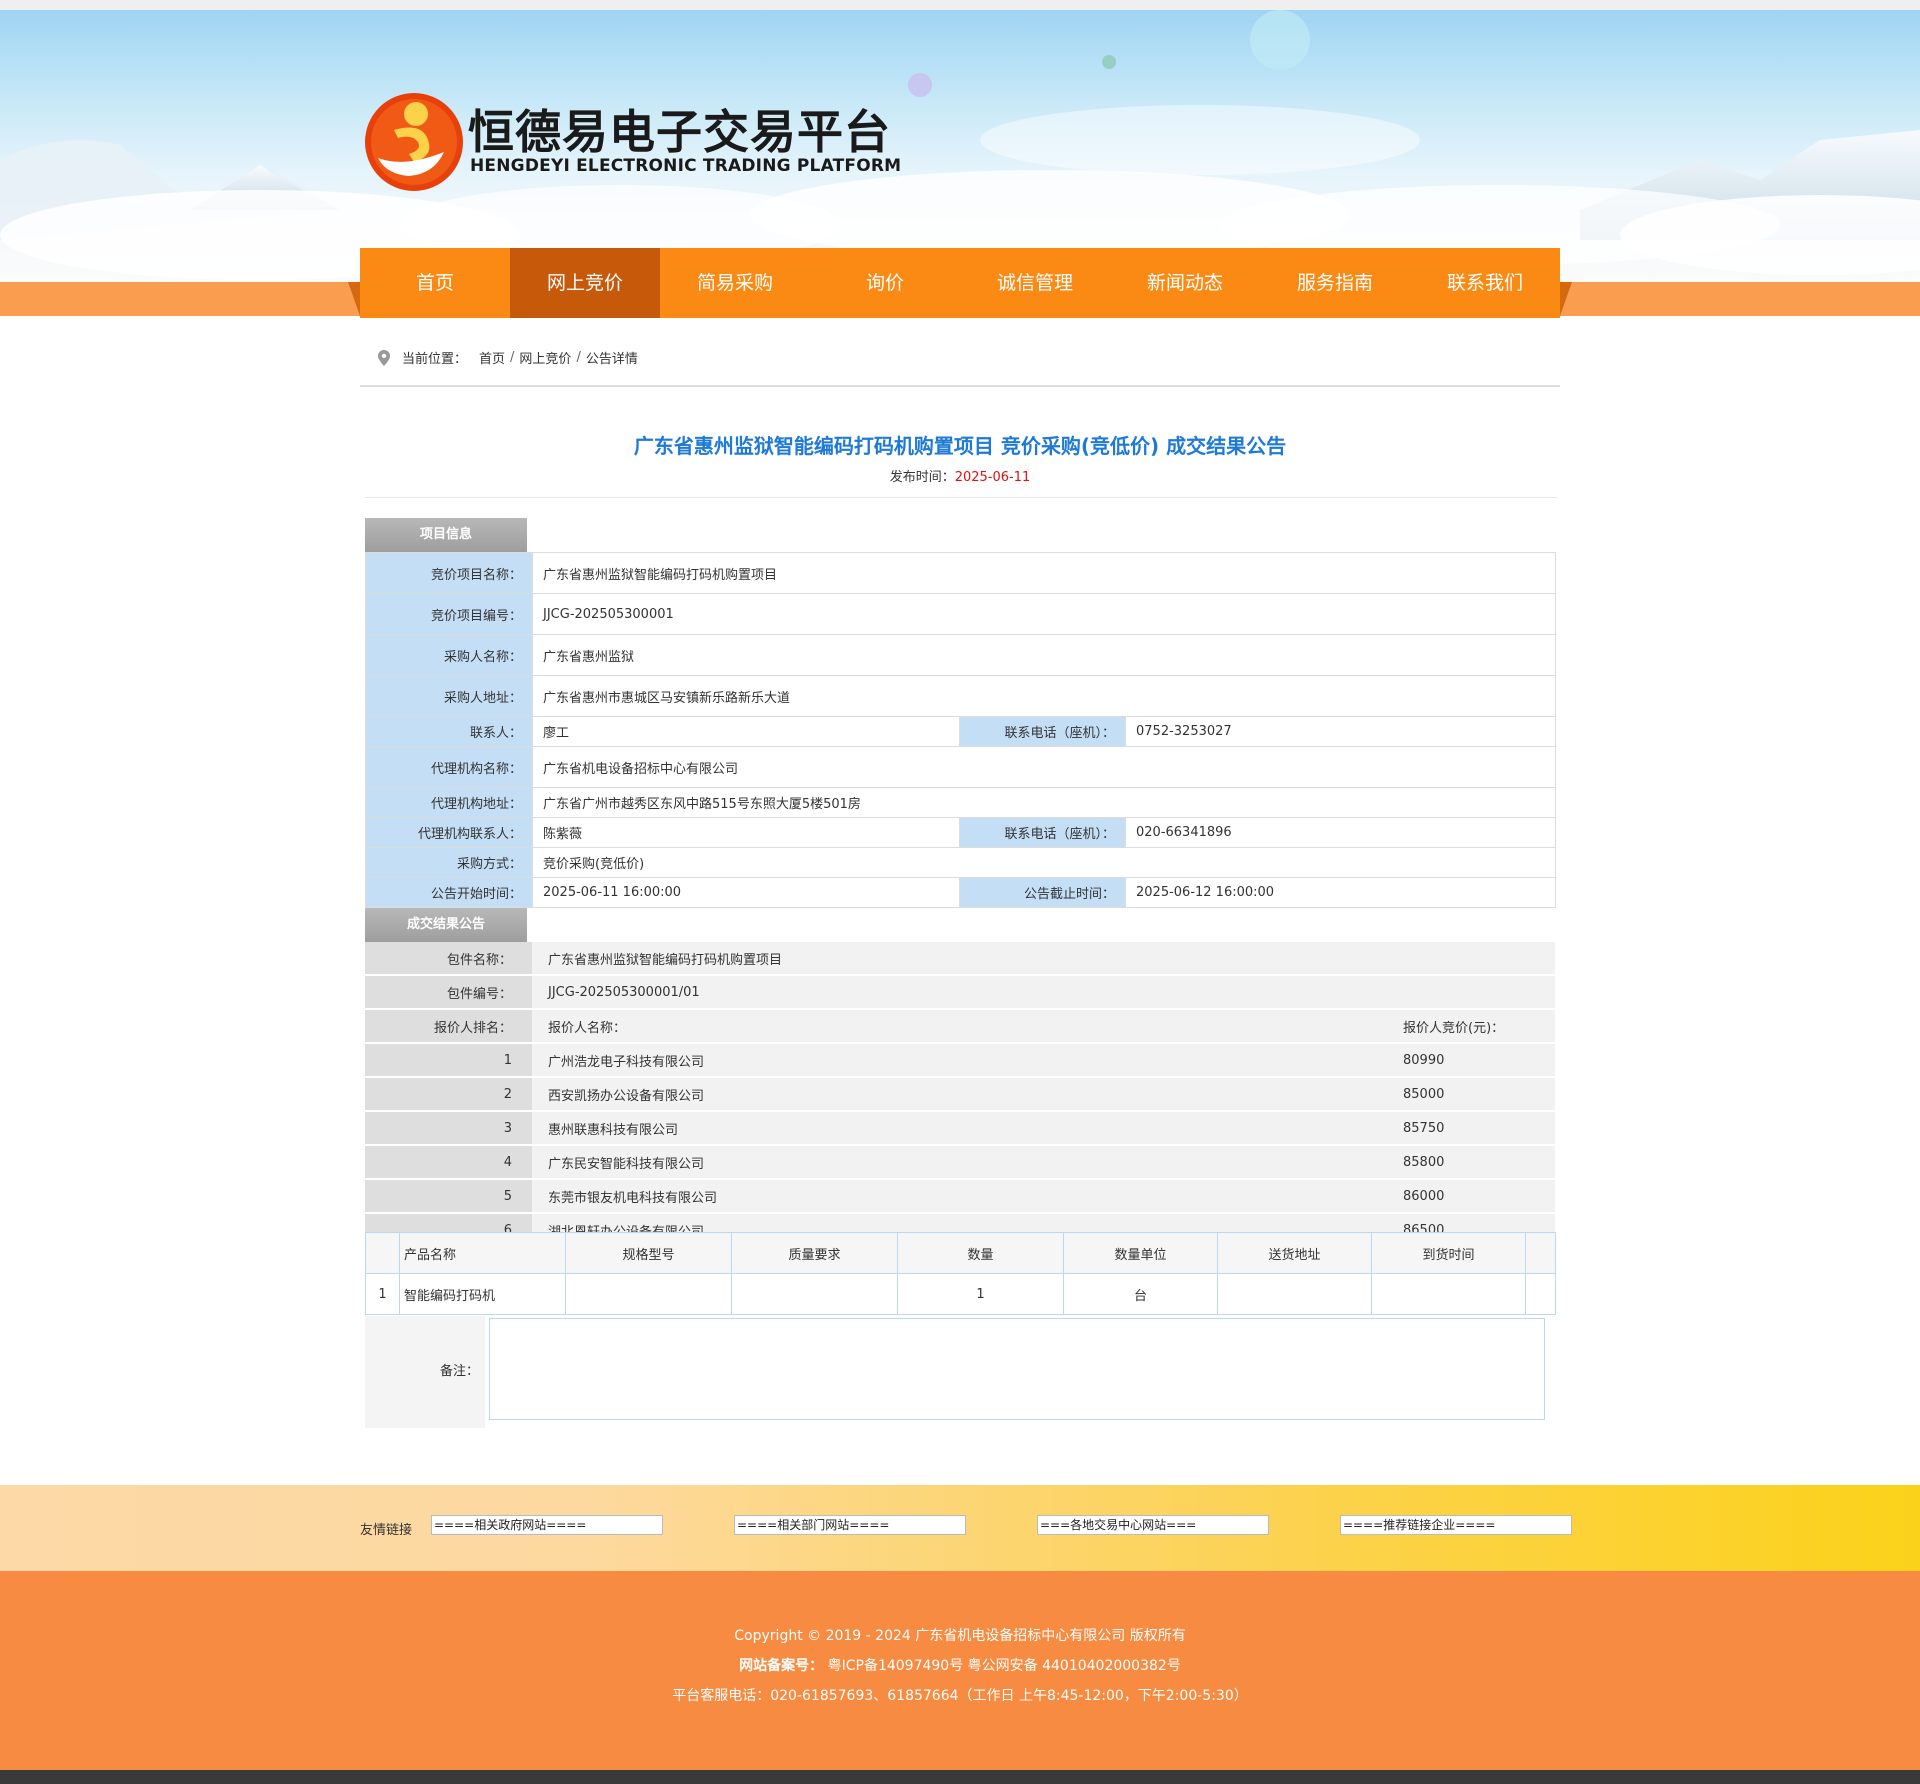 The height and width of the screenshot is (1784, 1920). Describe the element at coordinates (922, 477) in the screenshot. I see `publish-time-label: 发布时间：` at that location.